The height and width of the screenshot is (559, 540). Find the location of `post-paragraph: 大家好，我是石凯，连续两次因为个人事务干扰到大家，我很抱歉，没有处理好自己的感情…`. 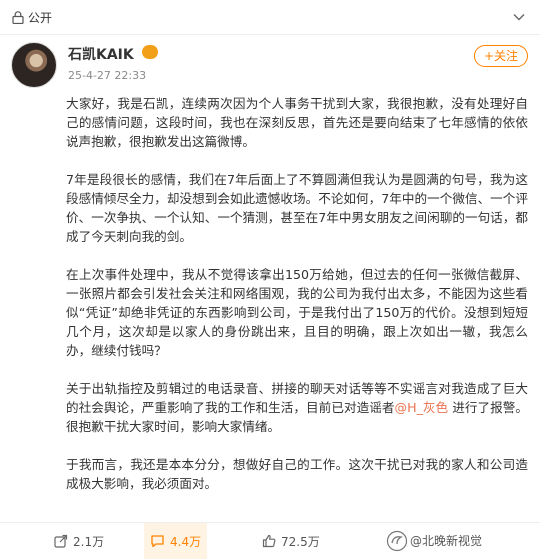

post-paragraph: 大家好，我是石凯，连续两次因为个人事务干扰到大家，我很抱歉，没有处理好自己的感情… is located at coordinates (297, 122).